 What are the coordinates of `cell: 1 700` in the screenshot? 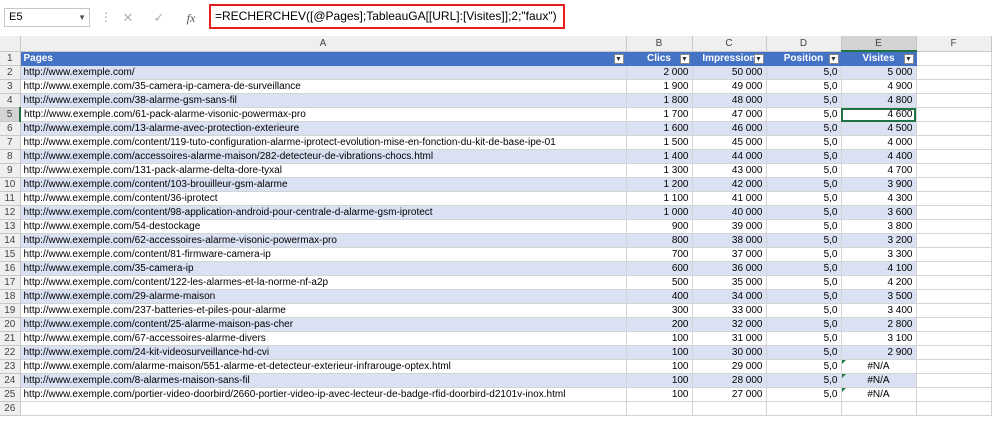 It's located at (659, 114).